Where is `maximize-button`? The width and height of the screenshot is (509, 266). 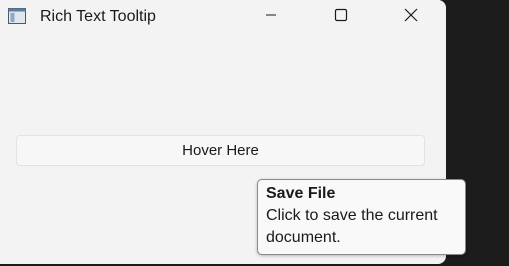 maximize-button is located at coordinates (341, 17).